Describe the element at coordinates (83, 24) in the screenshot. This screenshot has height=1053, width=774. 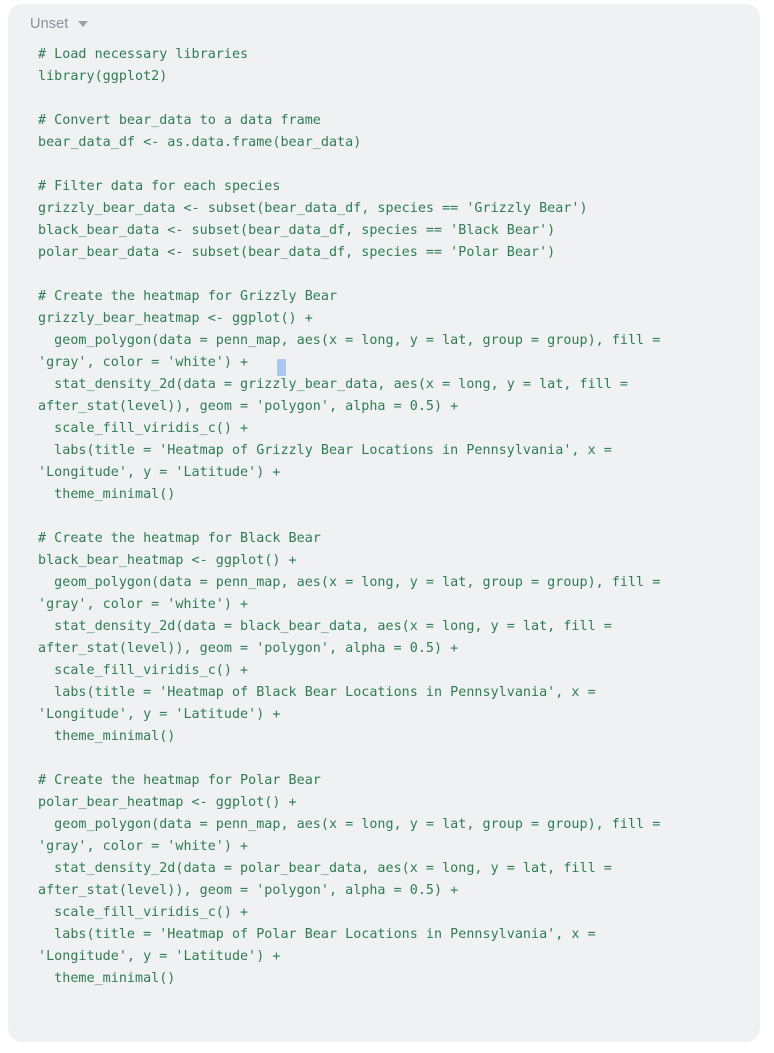
I see `chevron-down-icon` at that location.